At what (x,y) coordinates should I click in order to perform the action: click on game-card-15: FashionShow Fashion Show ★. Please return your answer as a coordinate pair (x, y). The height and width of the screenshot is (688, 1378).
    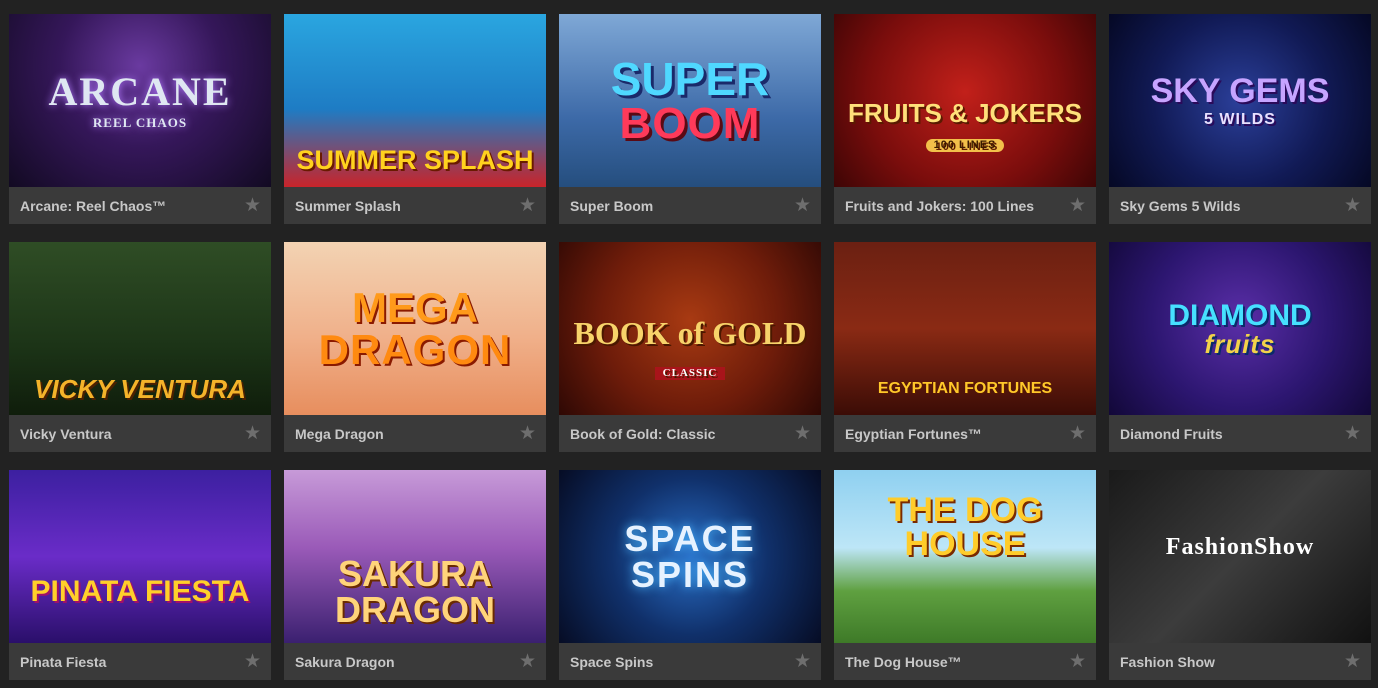
    Looking at the image, I should click on (1240, 575).